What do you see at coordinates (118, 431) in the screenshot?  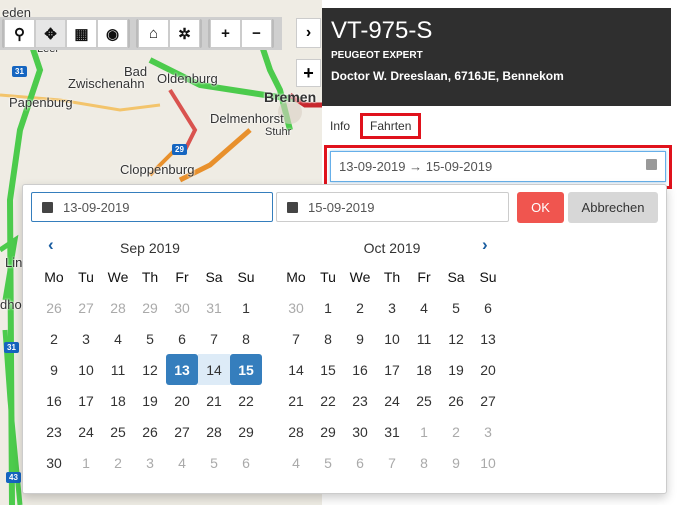 I see `calendar-day: 25` at bounding box center [118, 431].